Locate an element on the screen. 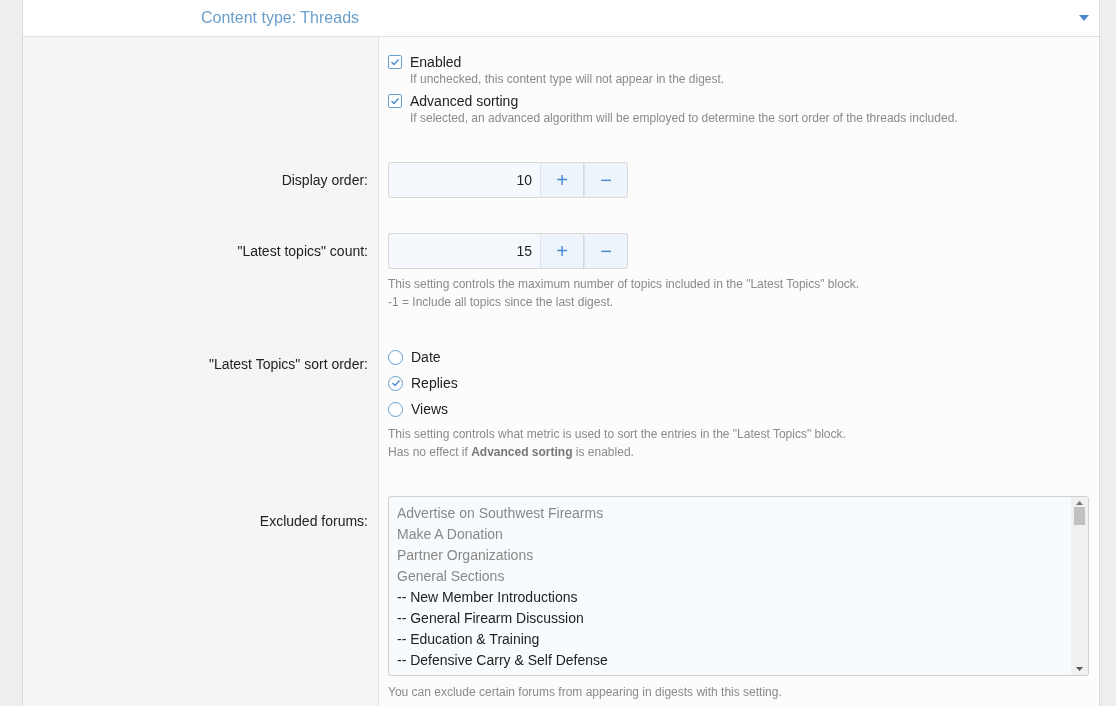 Image resolution: width=1116 pixels, height=706 pixels. forum-option: Make A Donation is located at coordinates (730, 534).